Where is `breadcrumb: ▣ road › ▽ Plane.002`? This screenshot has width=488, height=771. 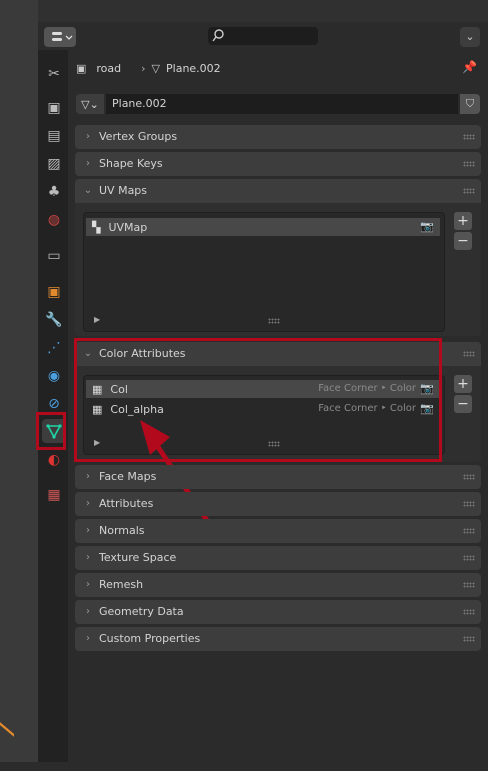
breadcrumb: ▣ road › ▽ Plane.002 is located at coordinates (148, 68).